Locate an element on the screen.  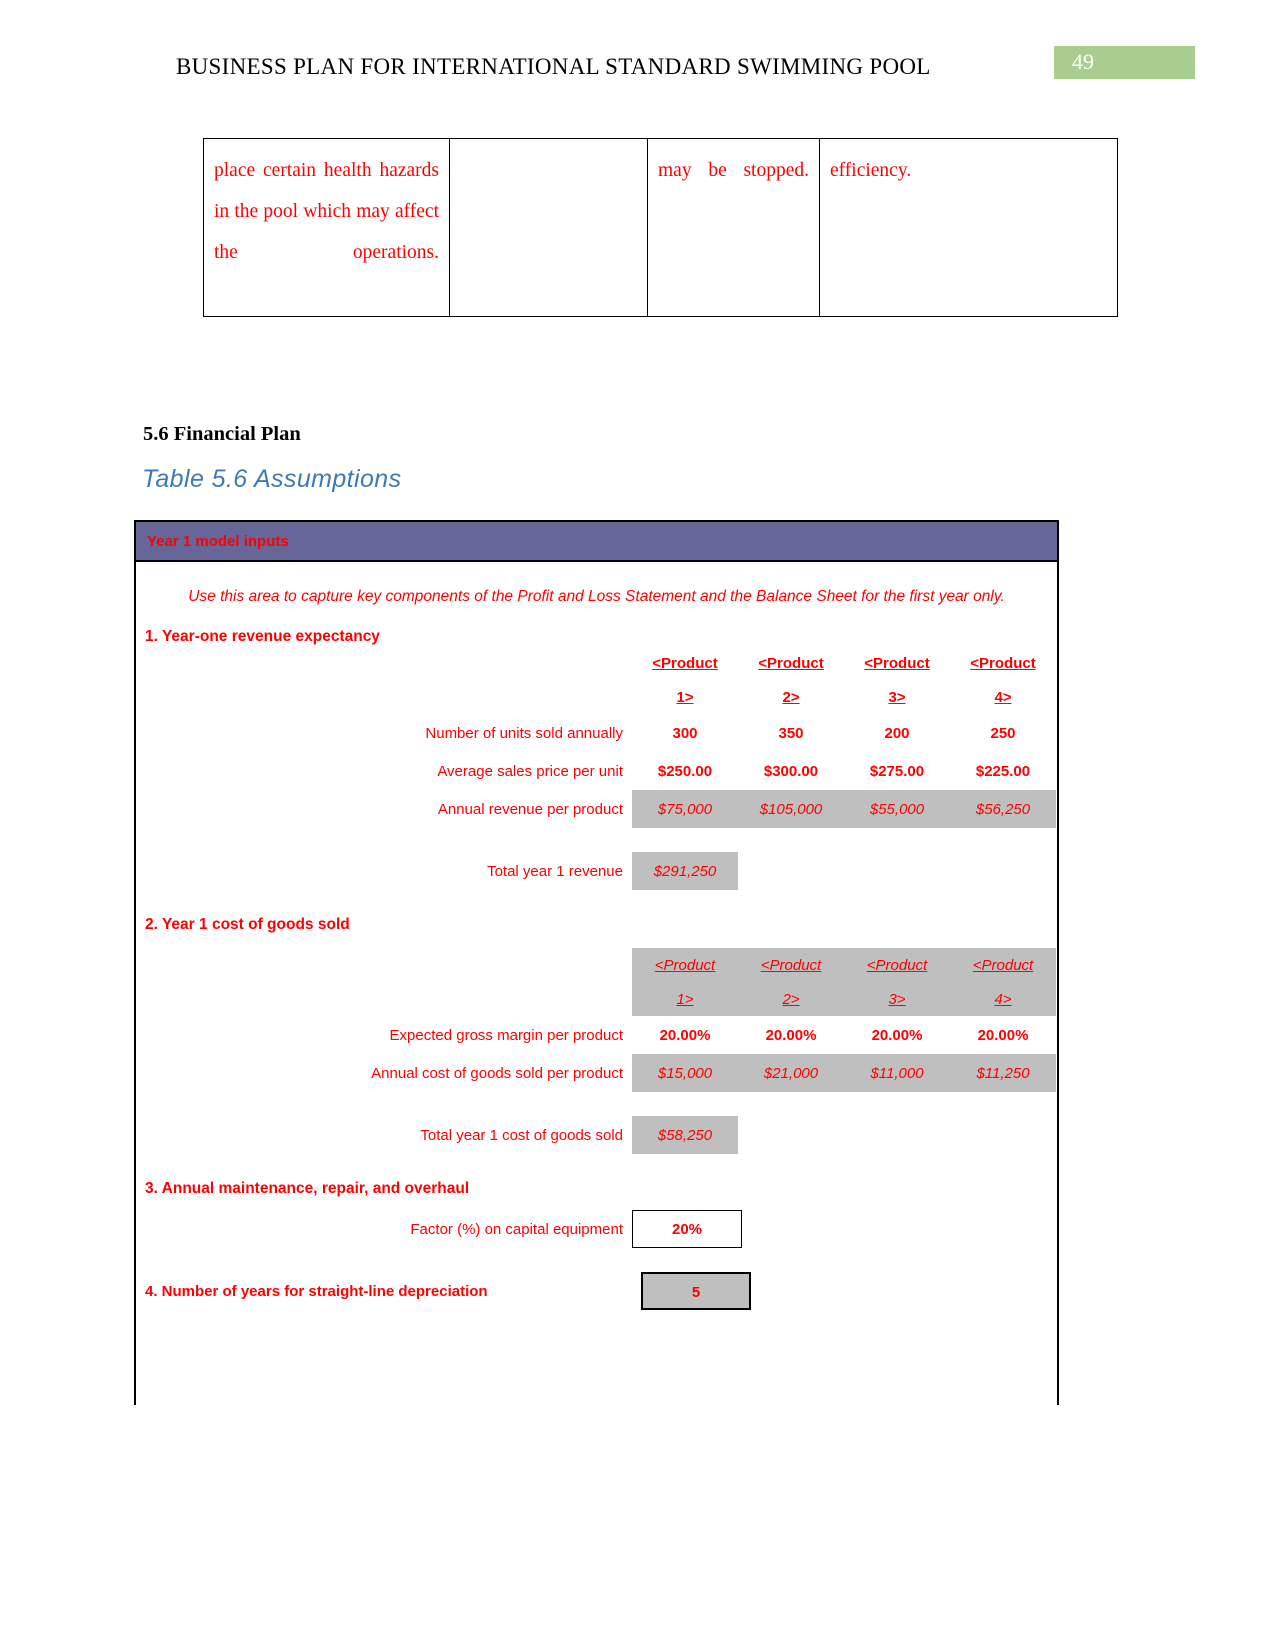
cell-revenue-p1: $75,000 is located at coordinates (685, 809).